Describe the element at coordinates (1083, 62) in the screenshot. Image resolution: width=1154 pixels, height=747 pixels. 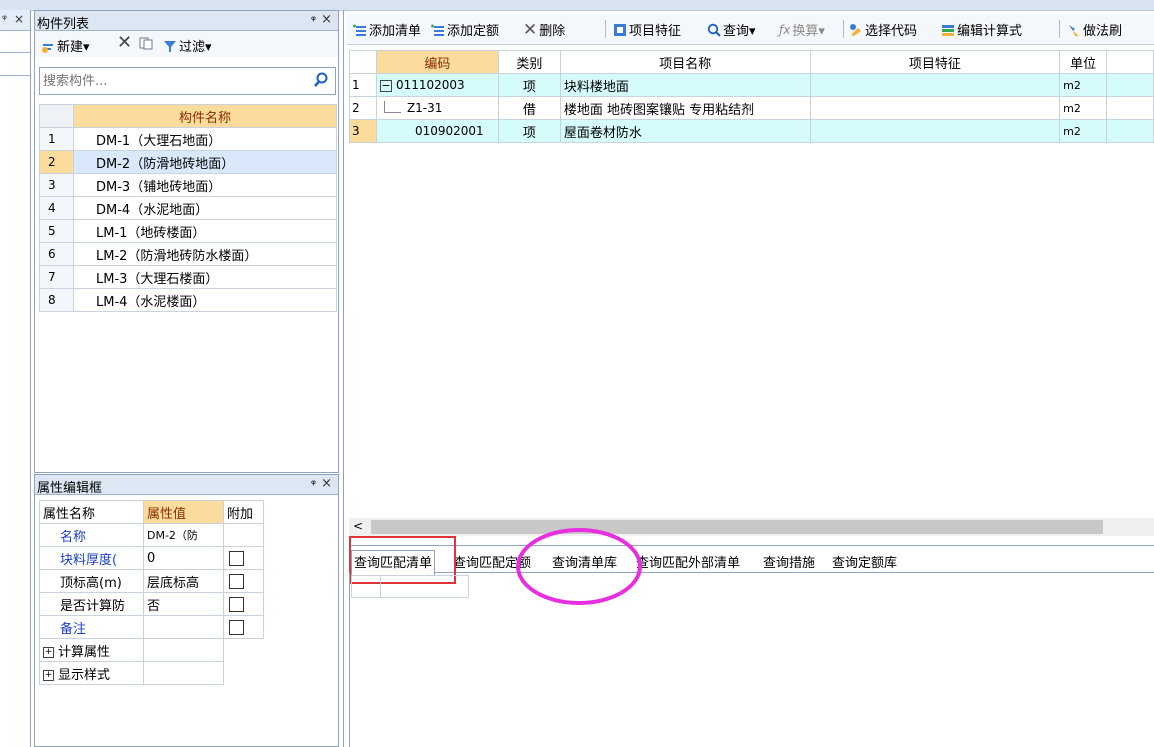
I see `column-header-unit: 单位` at that location.